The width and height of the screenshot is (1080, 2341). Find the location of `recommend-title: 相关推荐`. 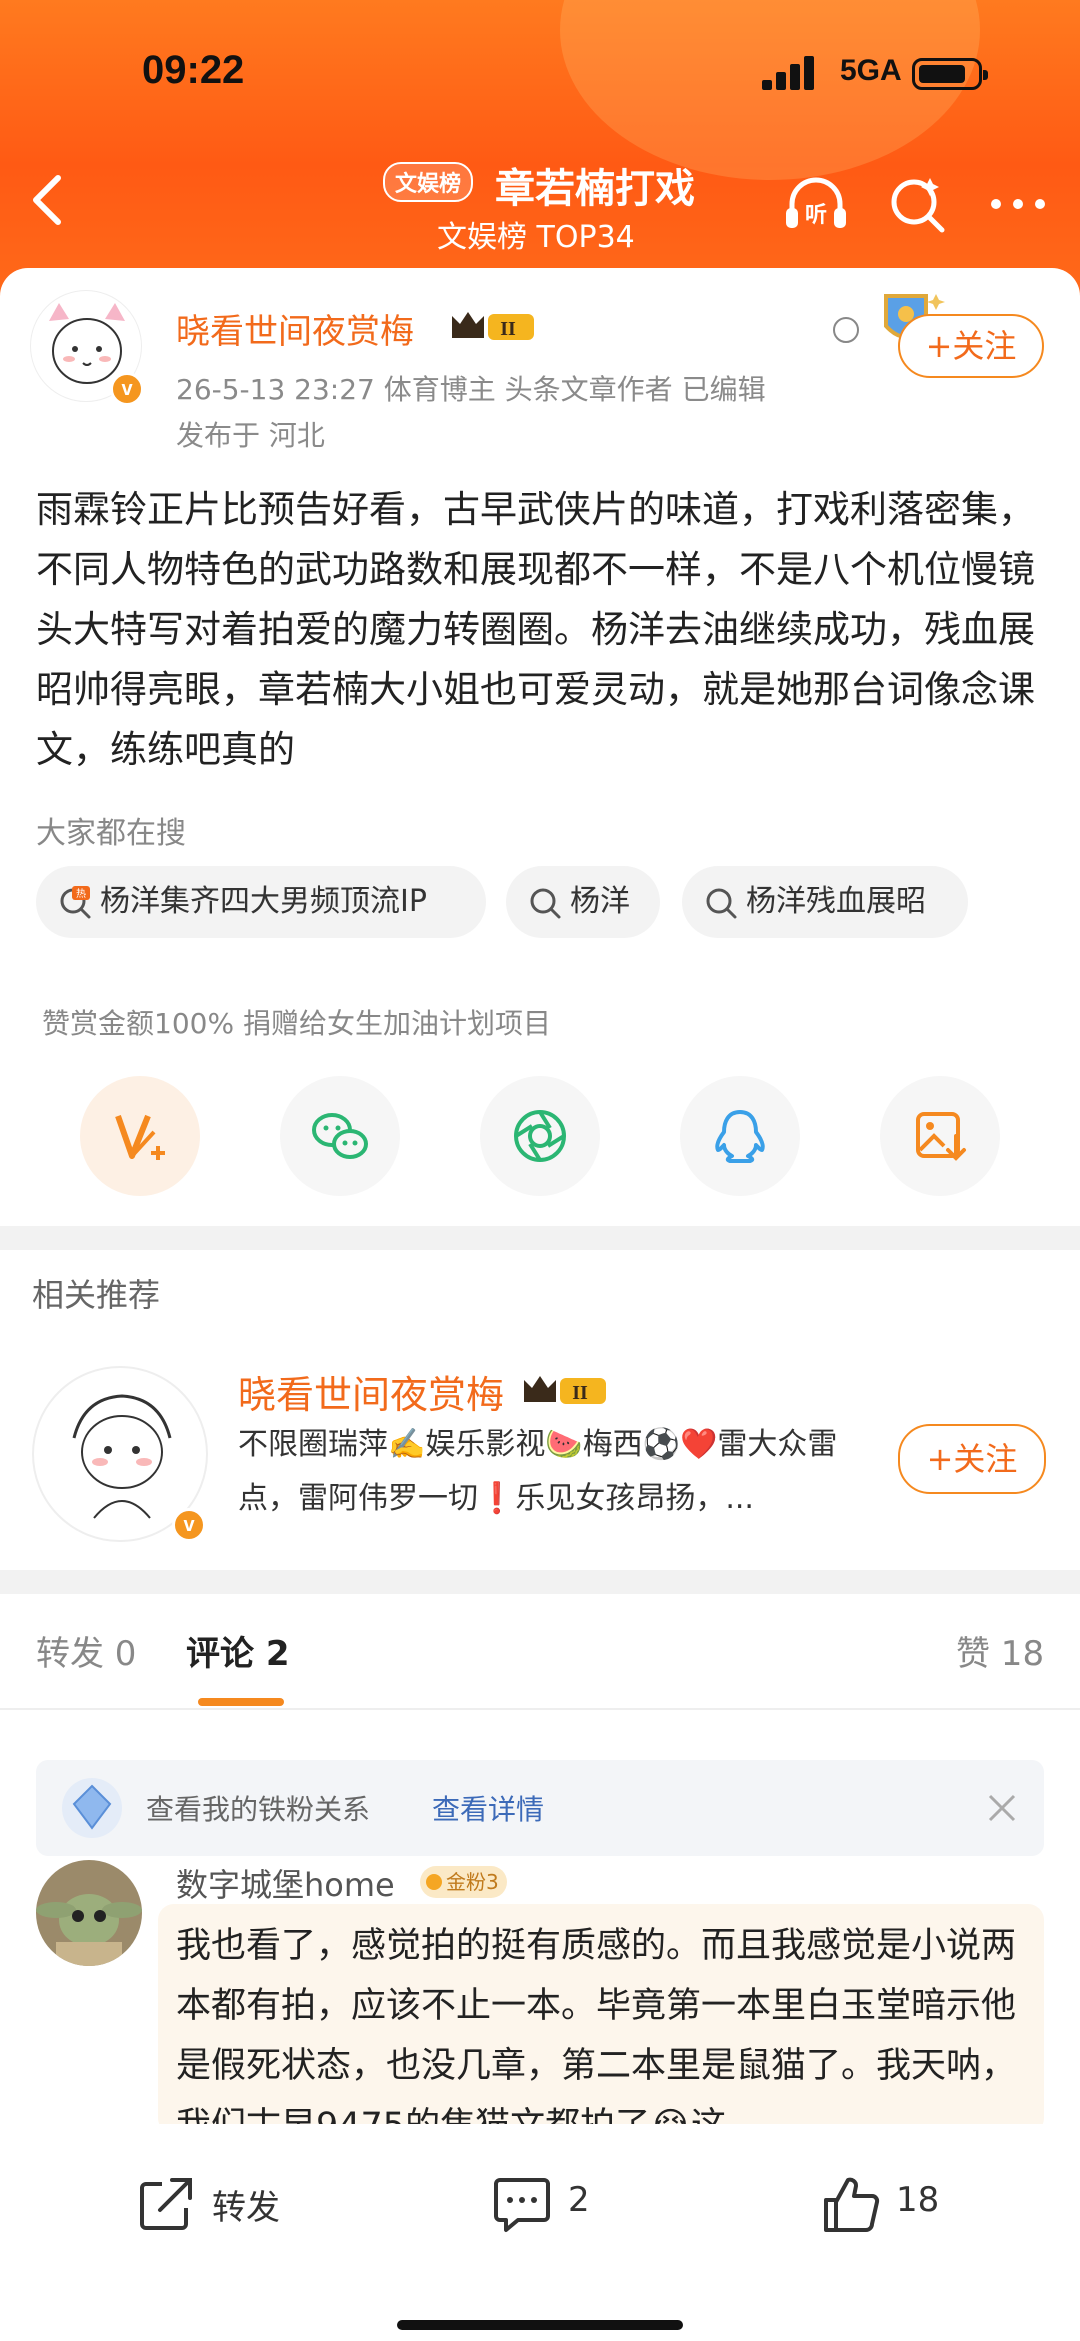

recommend-title: 相关推荐 is located at coordinates (96, 1295).